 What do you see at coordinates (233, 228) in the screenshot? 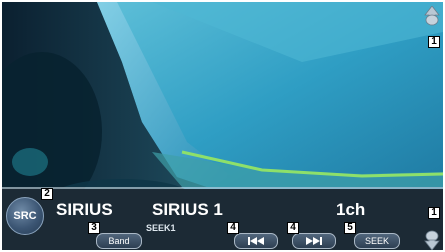
I see `callout-4-prev: 4` at bounding box center [233, 228].